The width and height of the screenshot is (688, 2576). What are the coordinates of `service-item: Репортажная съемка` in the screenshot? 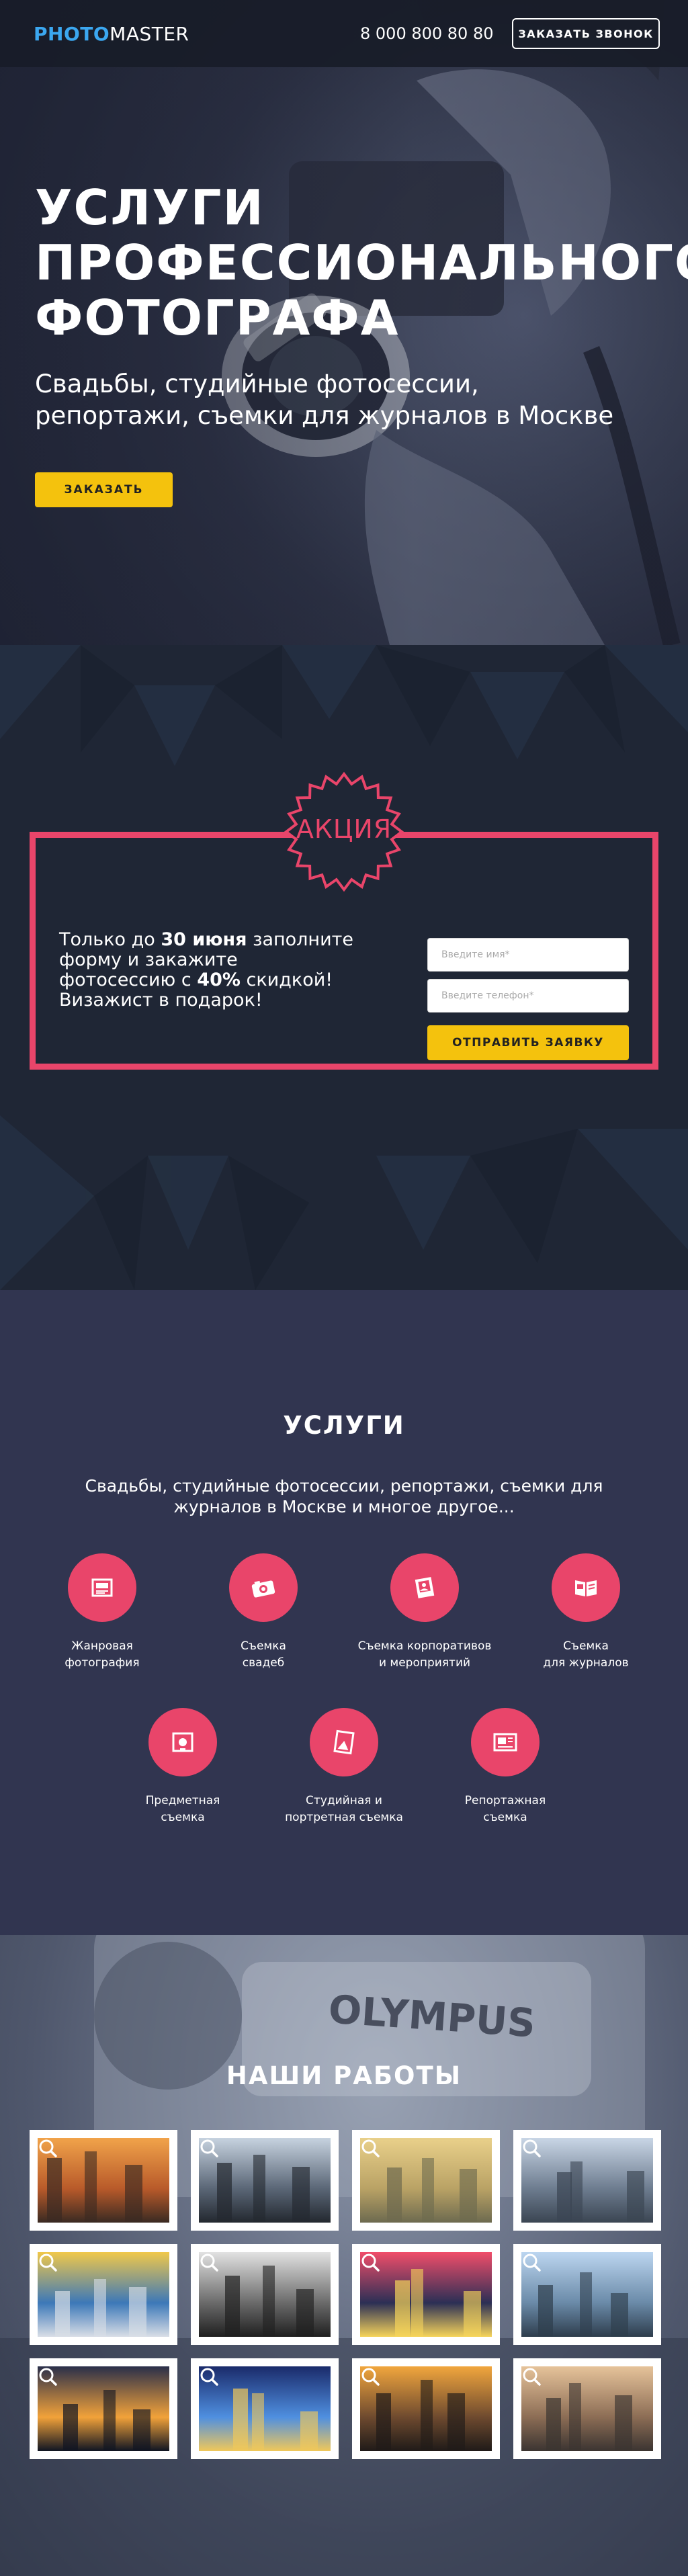 It's located at (505, 1767).